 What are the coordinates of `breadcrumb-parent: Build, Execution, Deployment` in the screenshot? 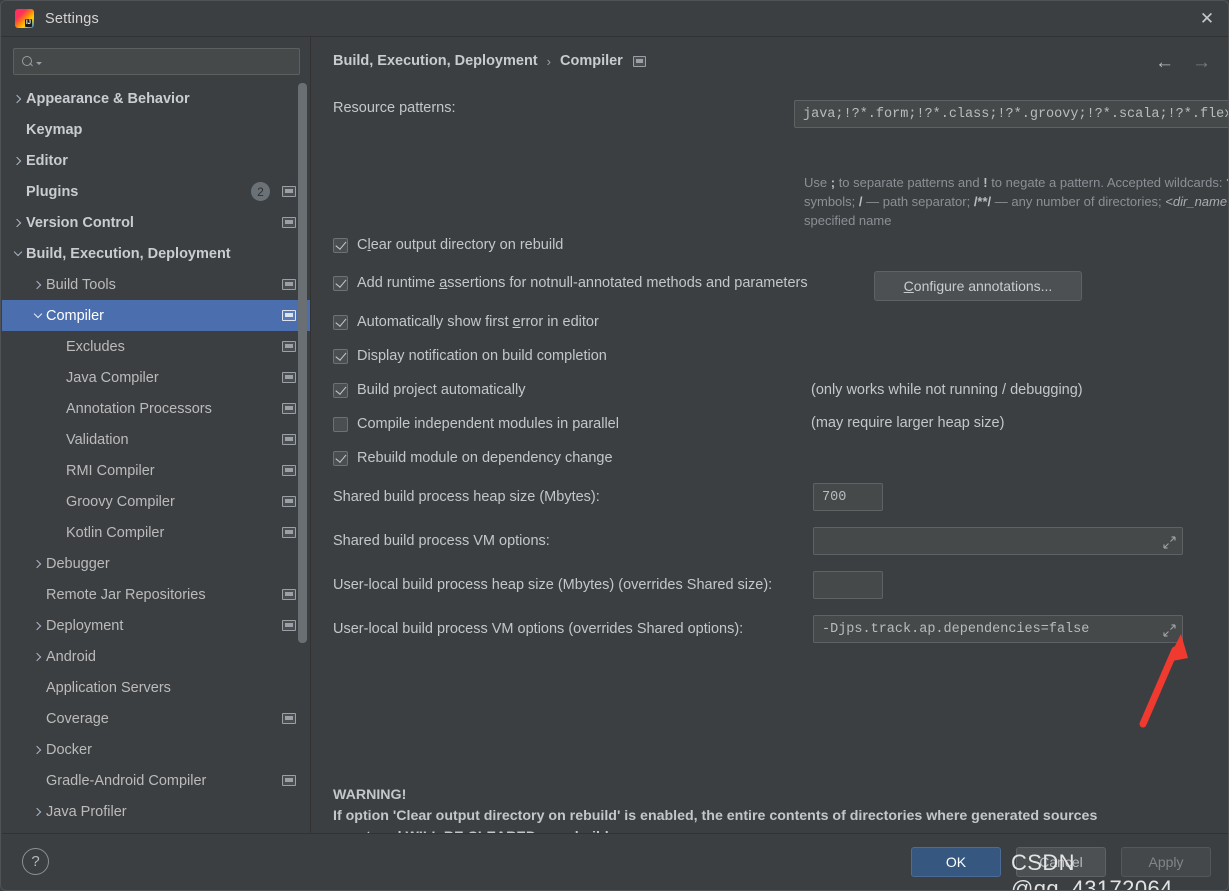 It's located at (435, 61).